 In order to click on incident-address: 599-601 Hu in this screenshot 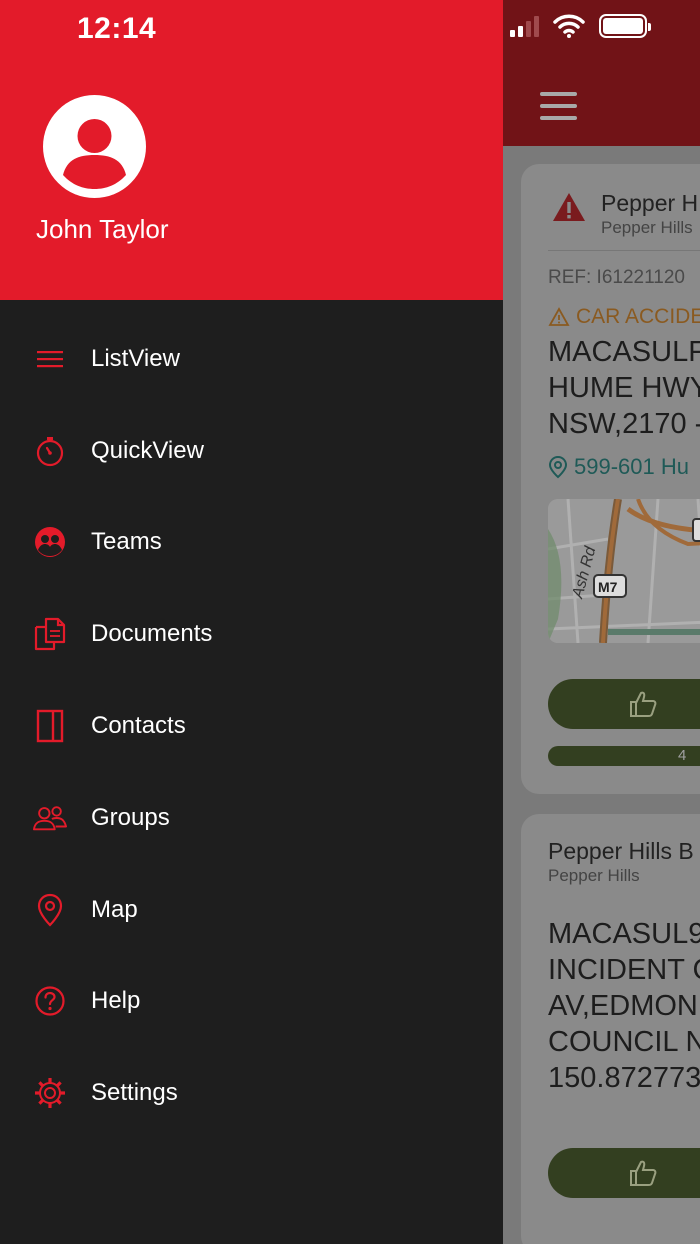, I will do `click(618, 467)`.